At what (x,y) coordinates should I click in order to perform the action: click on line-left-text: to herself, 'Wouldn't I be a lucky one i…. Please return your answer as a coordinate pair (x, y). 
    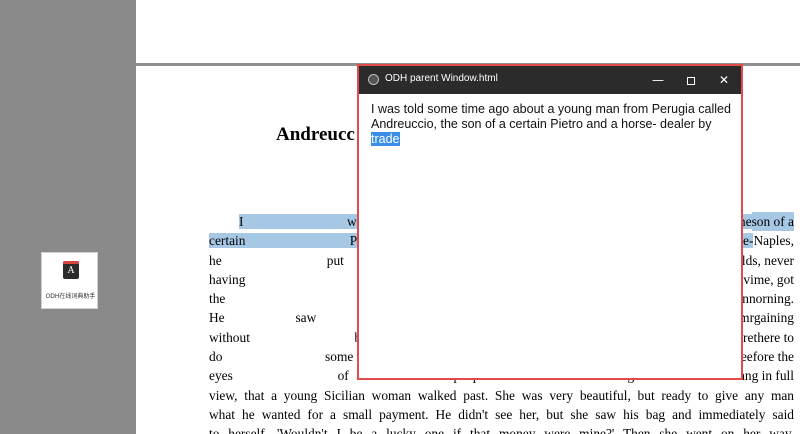
    Looking at the image, I should click on (501, 430).